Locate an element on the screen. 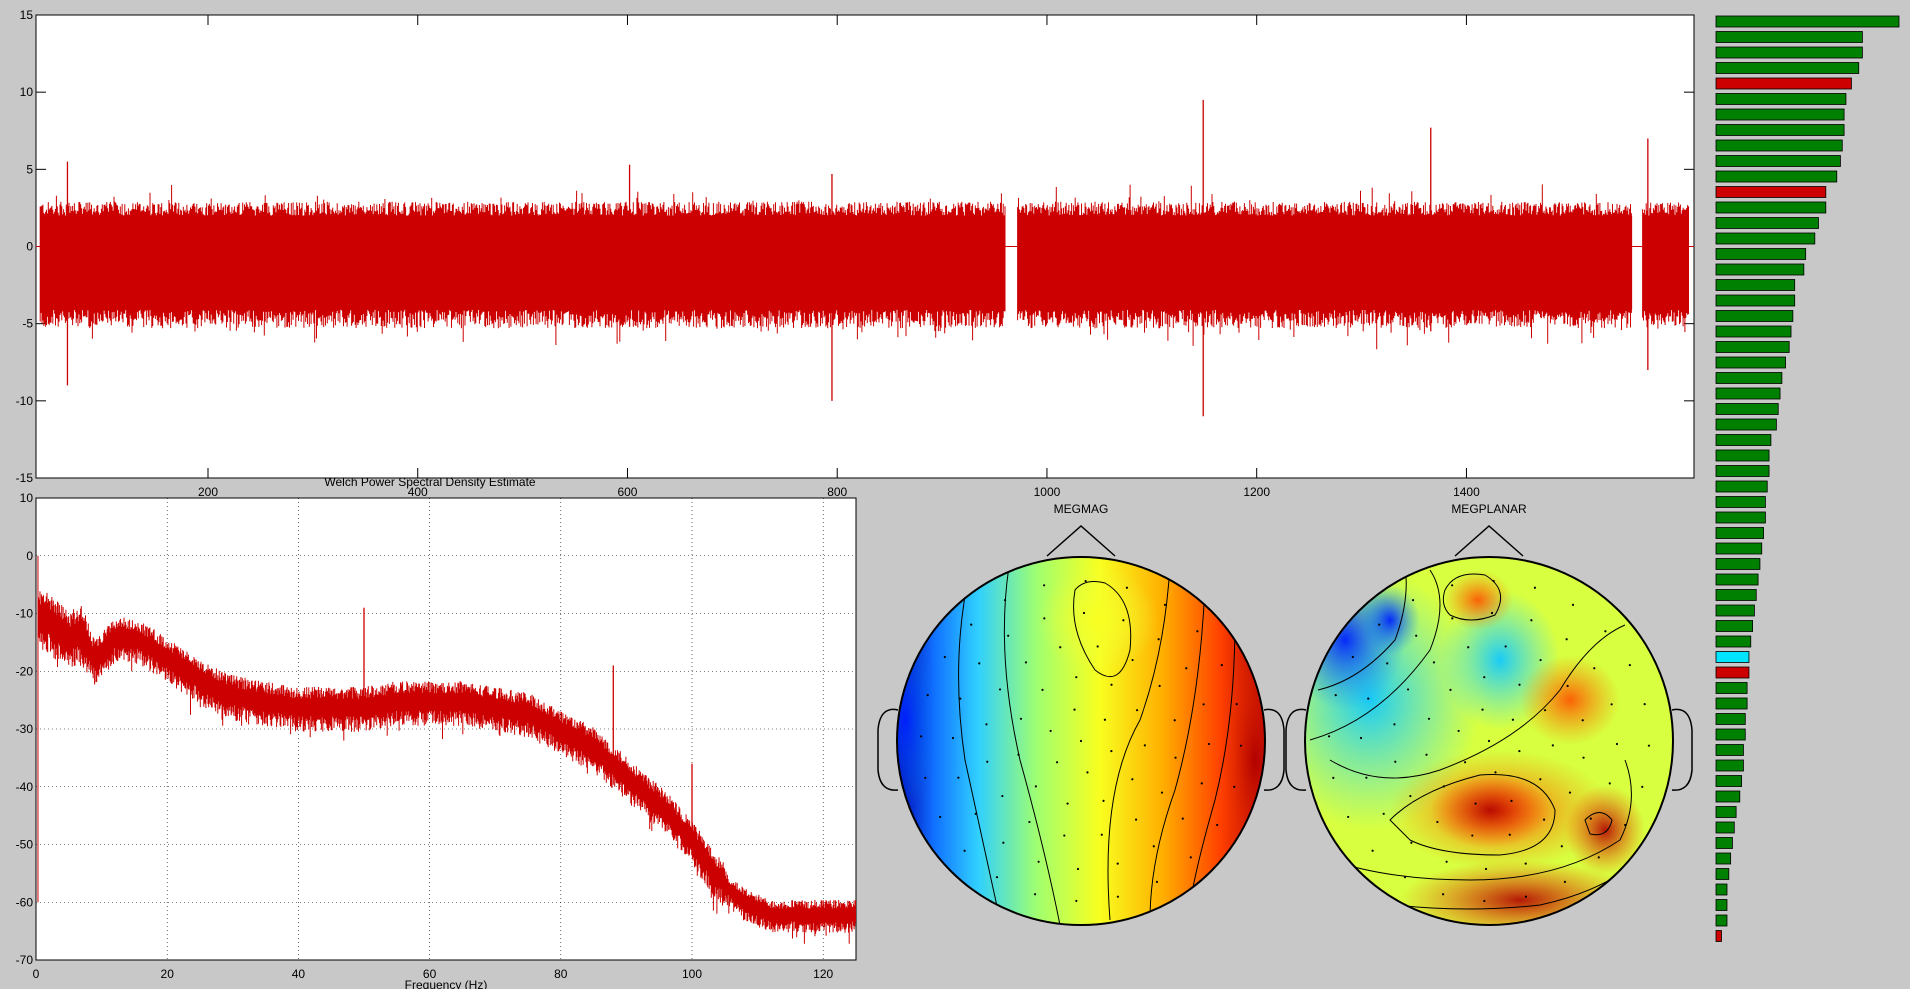 This screenshot has height=989, width=1910. psd-ytick-label: -50 is located at coordinates (25, 845).